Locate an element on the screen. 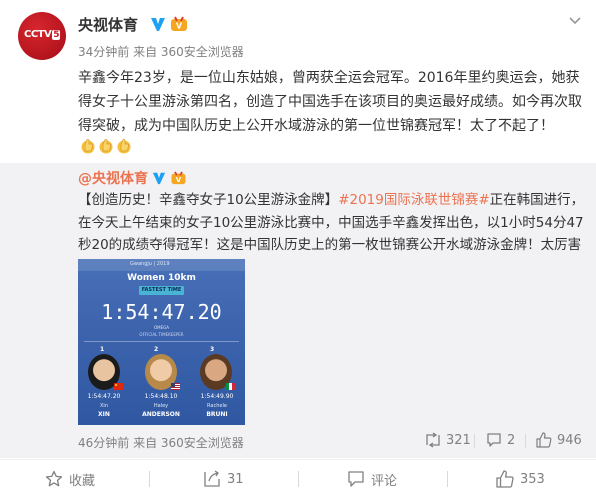 This screenshot has width=596, height=497. like-button: 353 is located at coordinates (520, 479).